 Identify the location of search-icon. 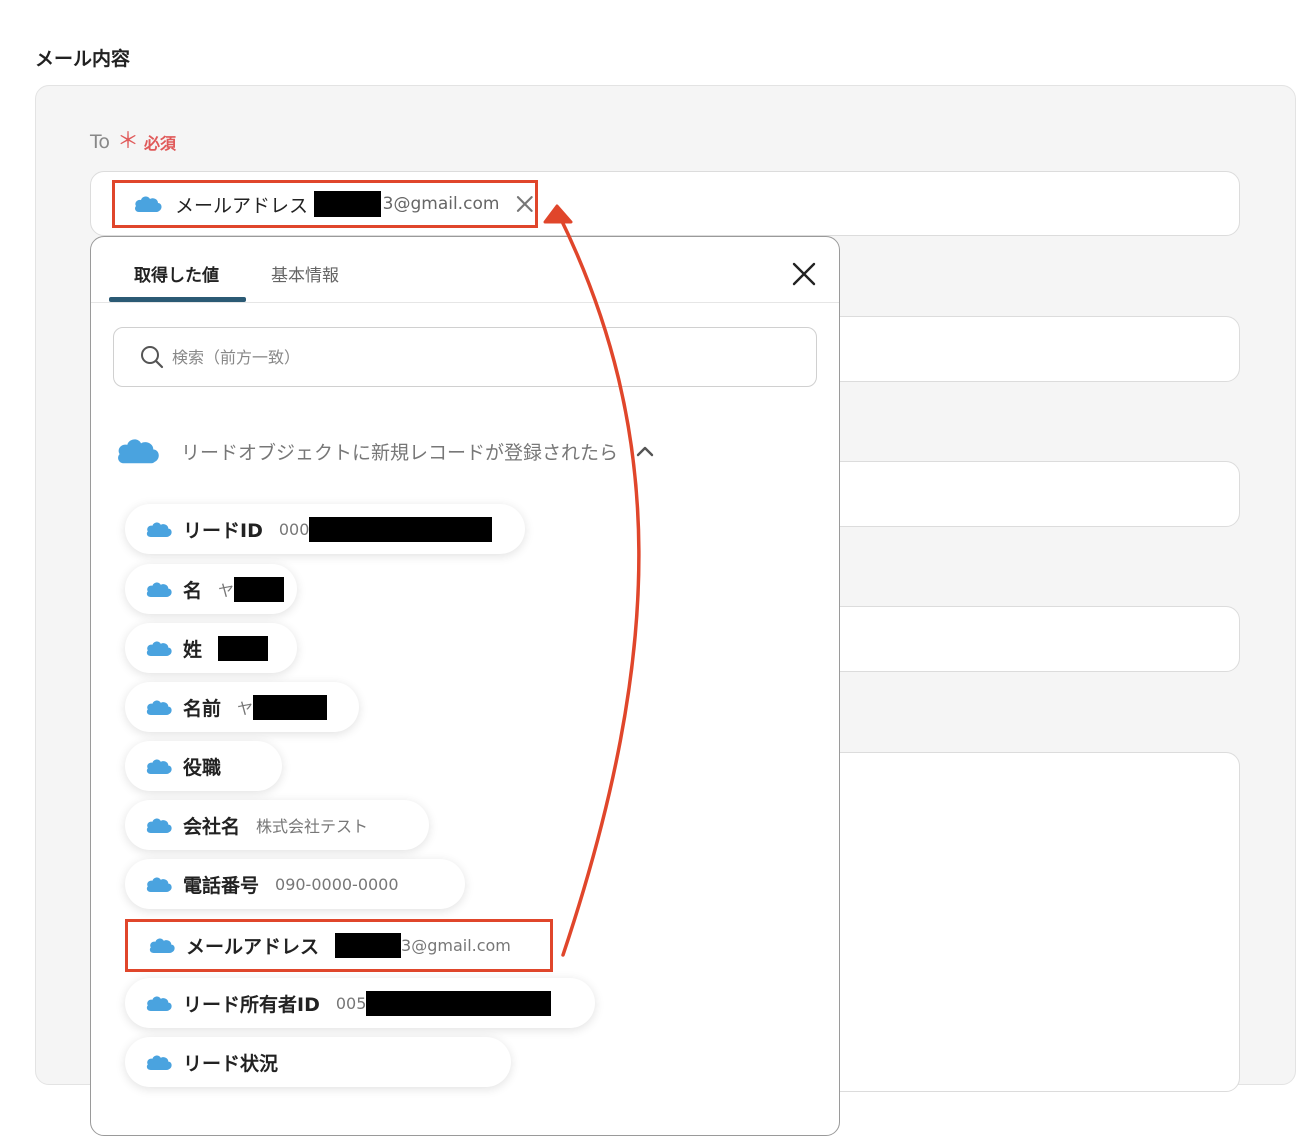
(152, 357).